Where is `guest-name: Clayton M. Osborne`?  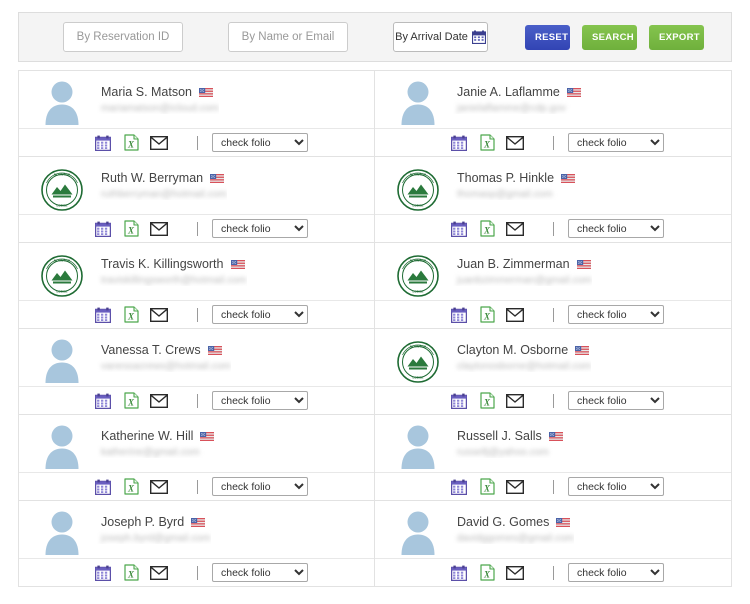 guest-name: Clayton M. Osborne is located at coordinates (512, 350).